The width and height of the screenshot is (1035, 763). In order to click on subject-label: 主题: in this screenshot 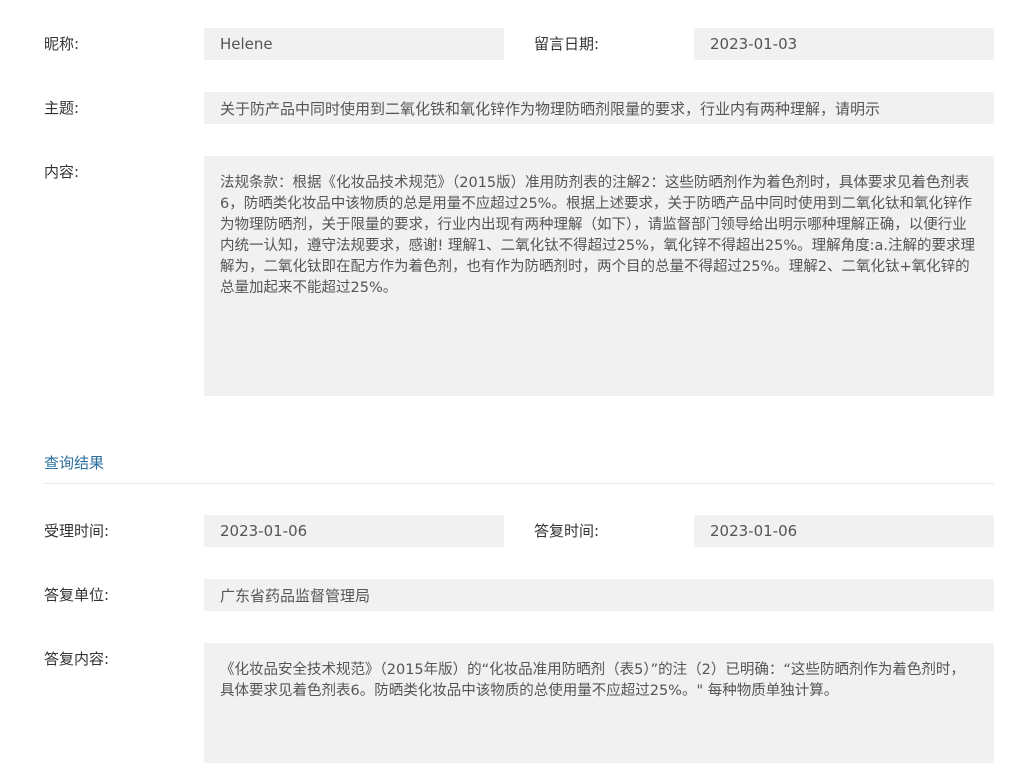, I will do `click(62, 108)`.